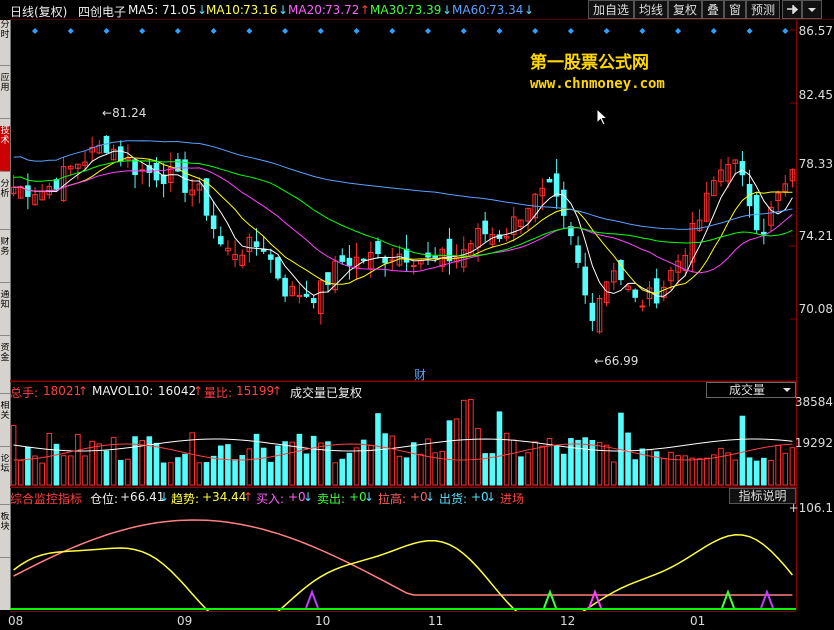 This screenshot has width=834, height=630. I want to click on window-button: 窗, so click(735, 9).